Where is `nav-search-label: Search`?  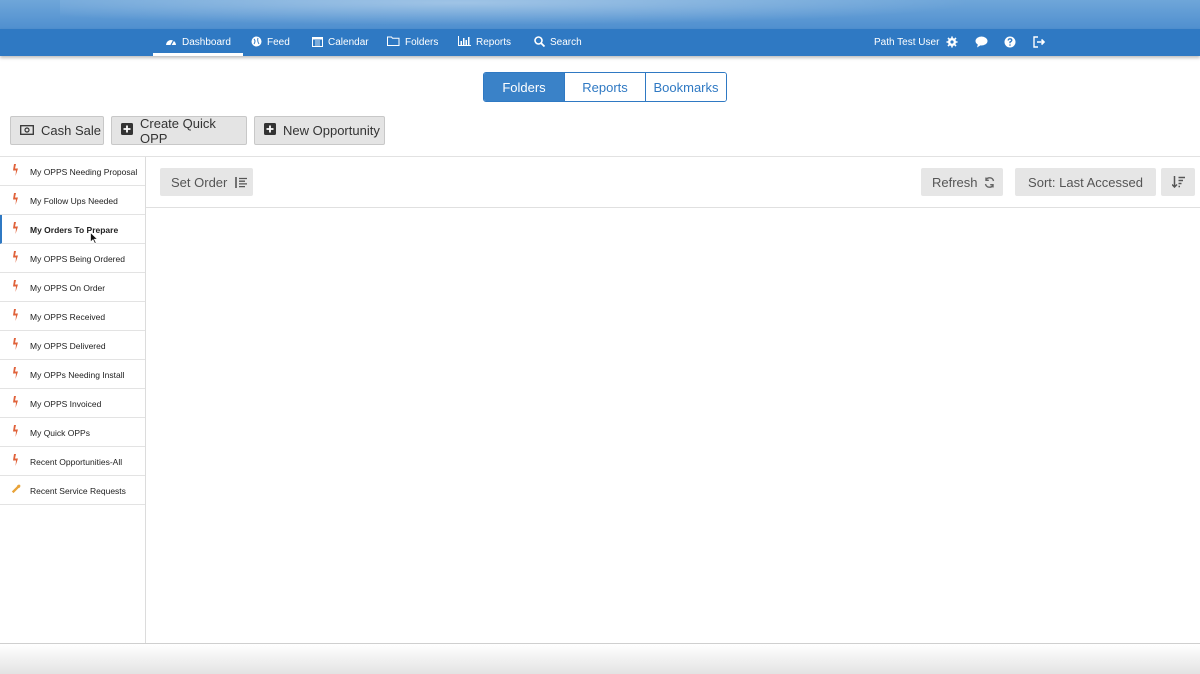 nav-search-label: Search is located at coordinates (566, 42).